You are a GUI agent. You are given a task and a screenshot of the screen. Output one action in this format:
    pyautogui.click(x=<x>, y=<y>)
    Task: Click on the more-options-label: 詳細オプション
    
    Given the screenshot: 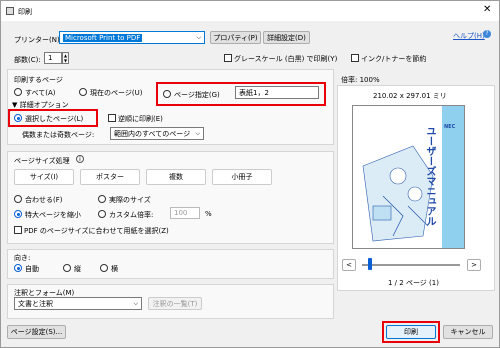 What is the action you would take?
    pyautogui.click(x=44, y=105)
    